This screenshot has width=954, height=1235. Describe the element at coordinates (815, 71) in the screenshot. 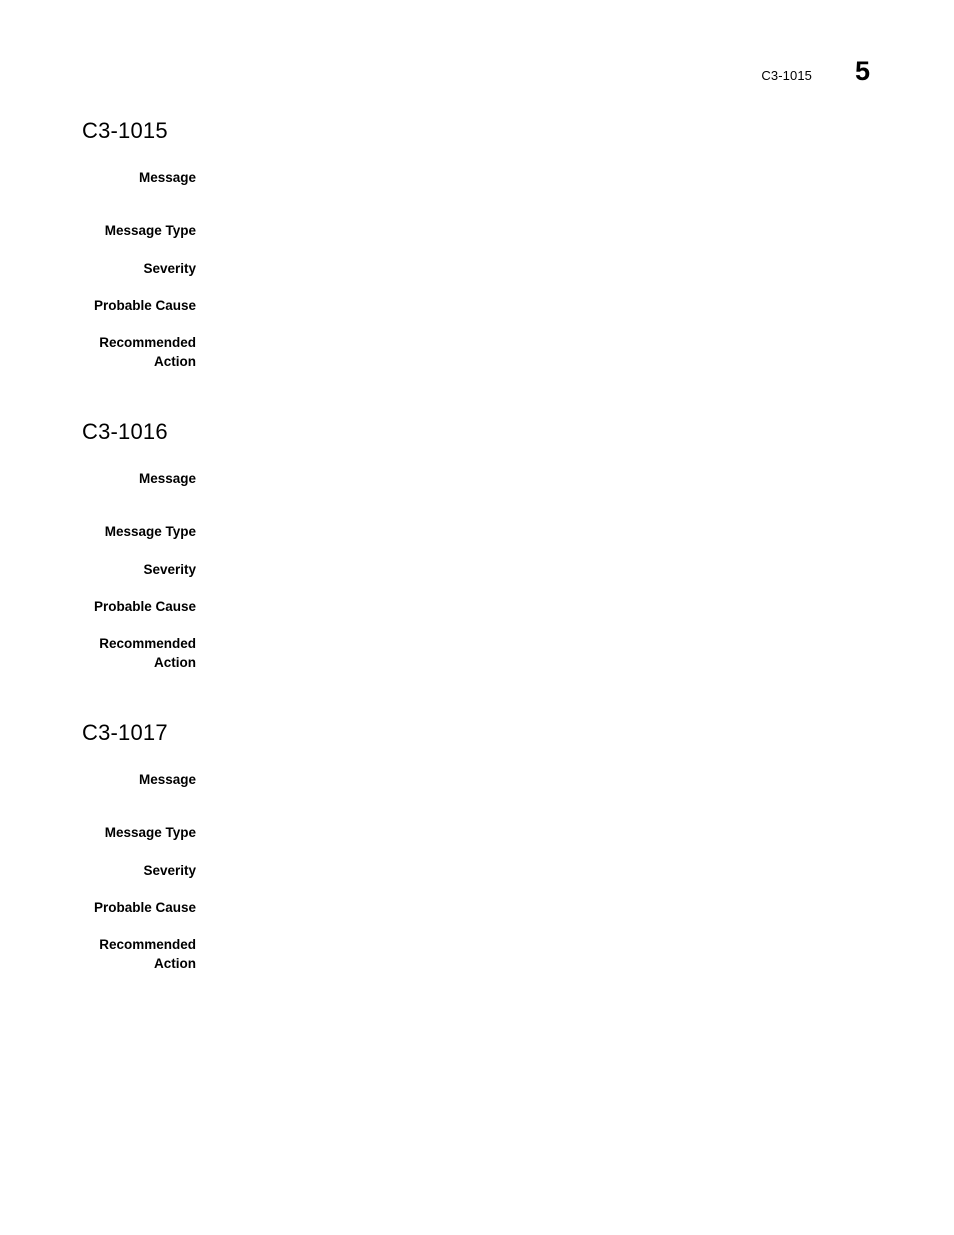

I see `page-header: C3-1015 5` at that location.